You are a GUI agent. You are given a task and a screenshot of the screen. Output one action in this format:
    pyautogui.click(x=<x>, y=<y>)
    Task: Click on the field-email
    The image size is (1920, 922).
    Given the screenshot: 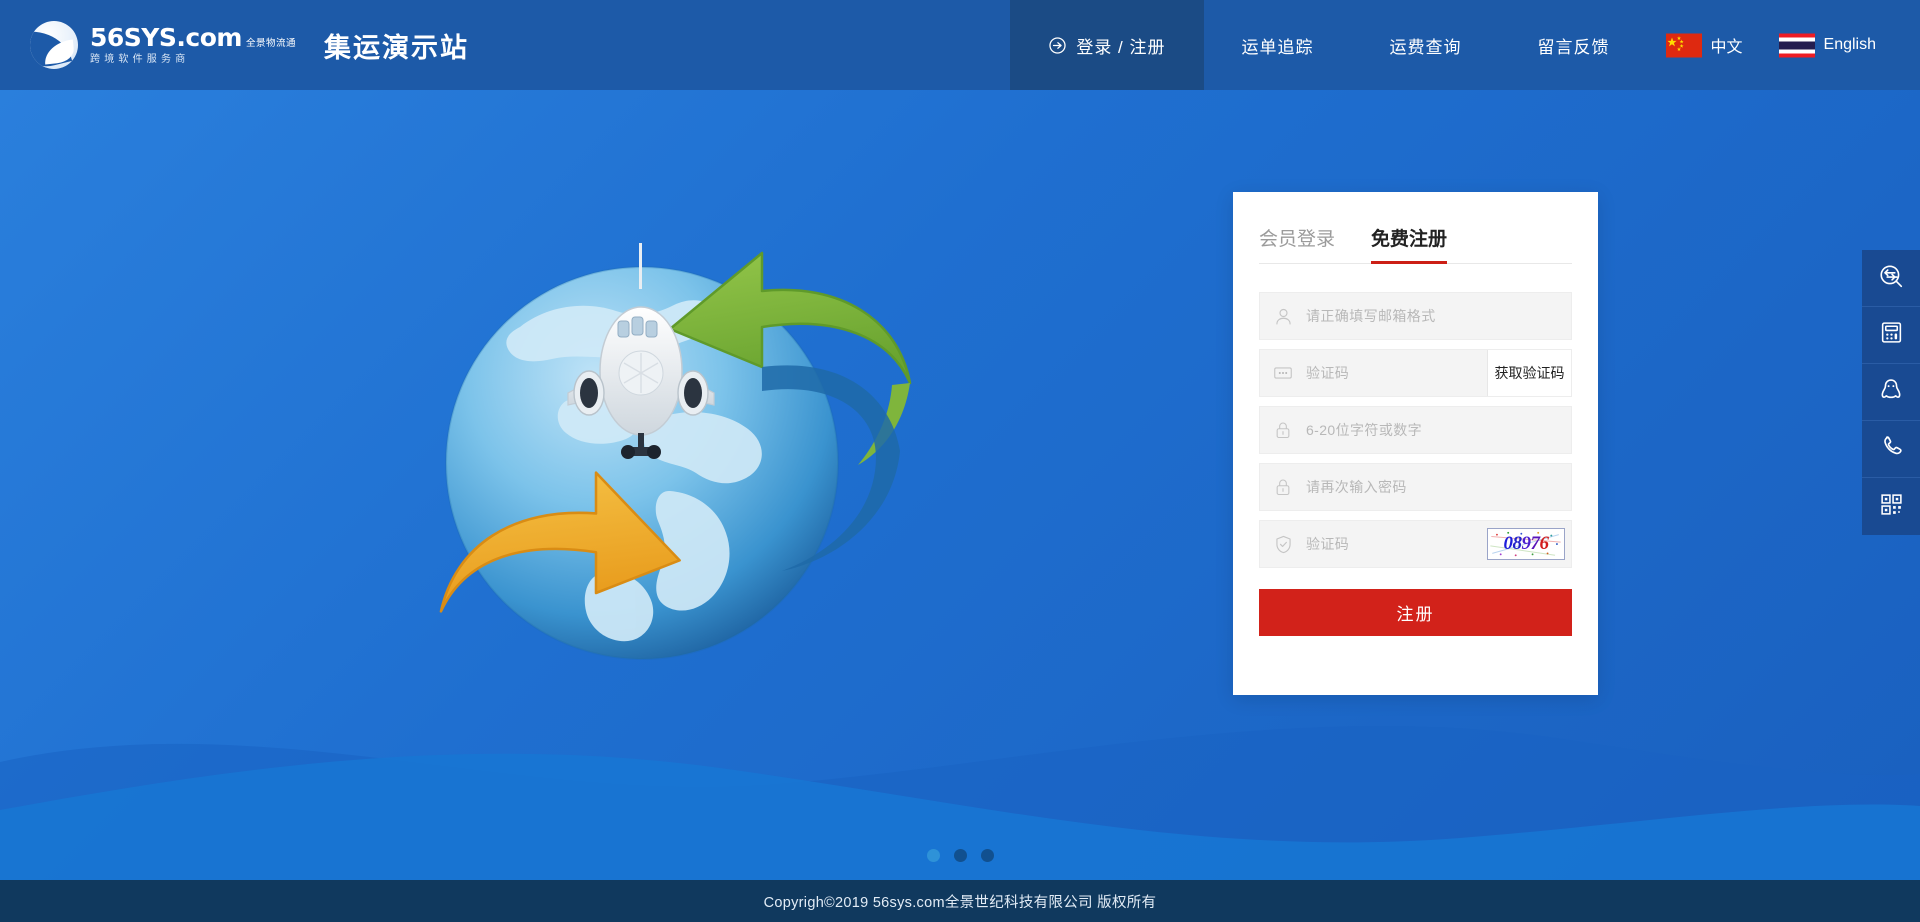 What is the action you would take?
    pyautogui.click(x=1415, y=316)
    